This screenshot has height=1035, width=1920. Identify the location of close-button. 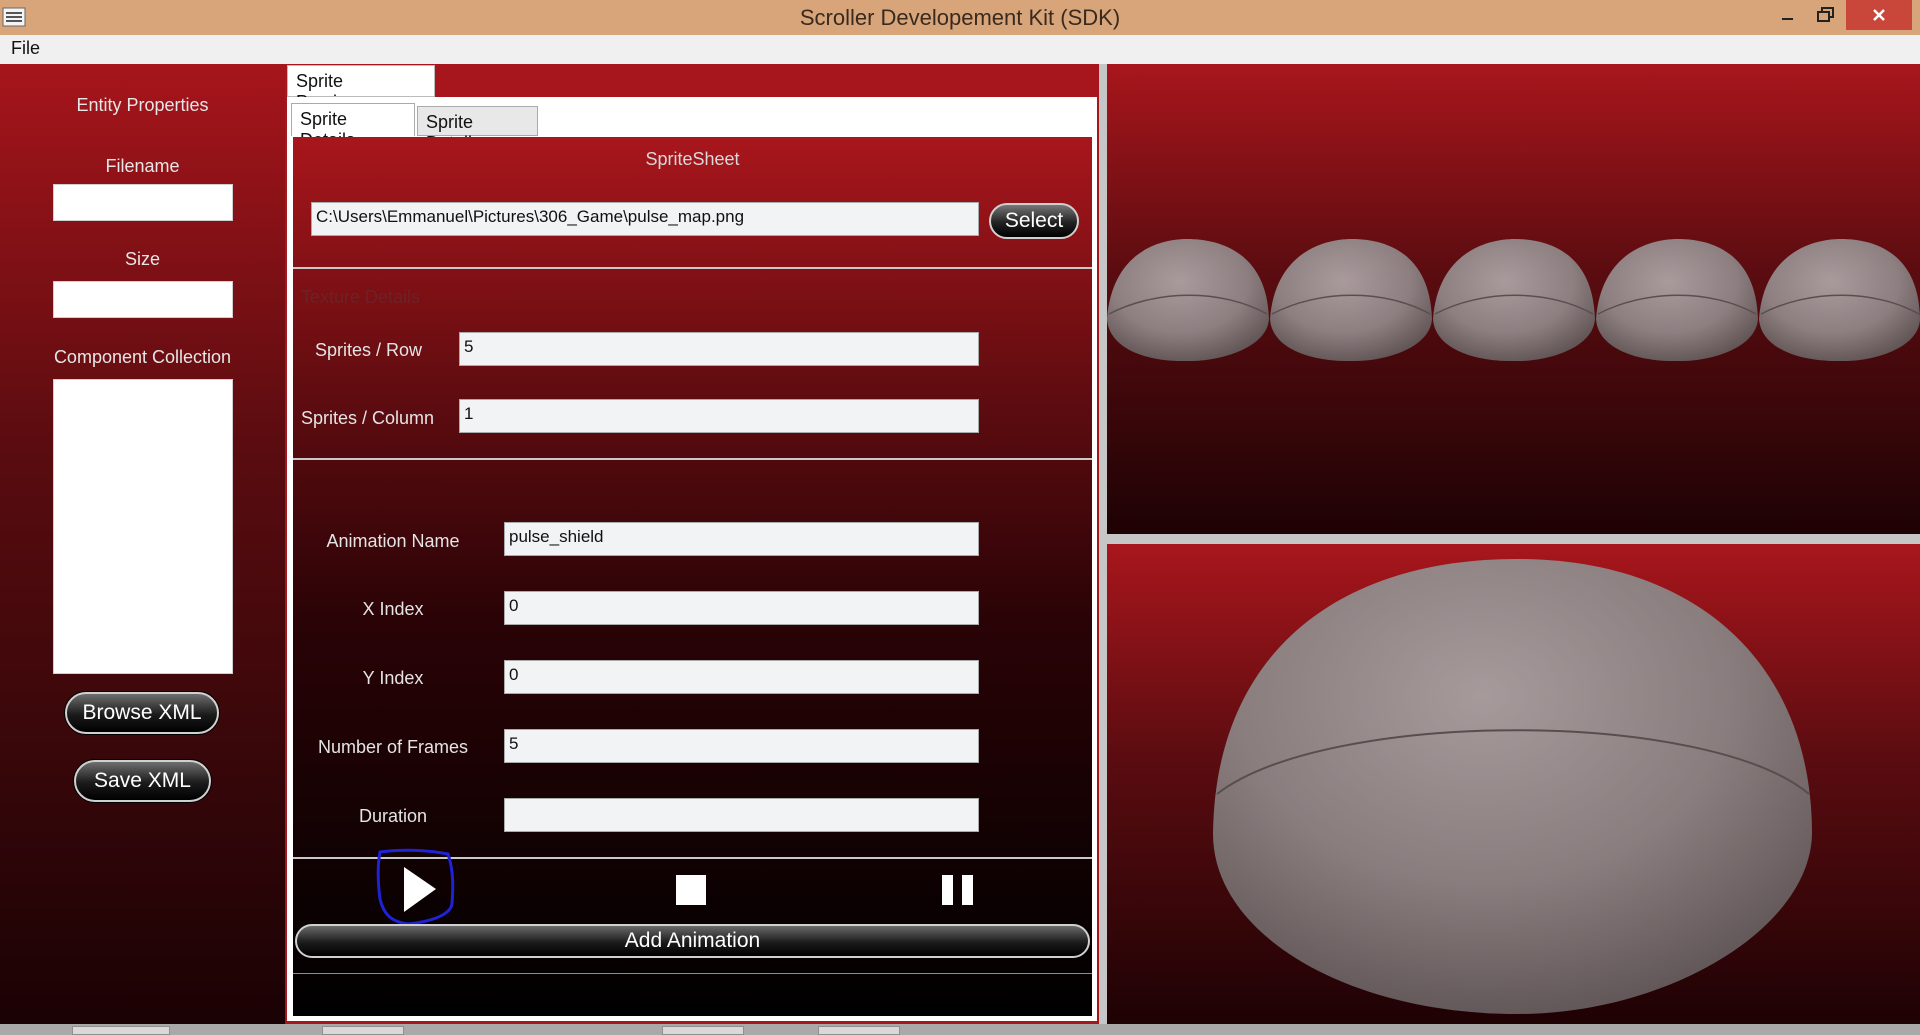
(1879, 15).